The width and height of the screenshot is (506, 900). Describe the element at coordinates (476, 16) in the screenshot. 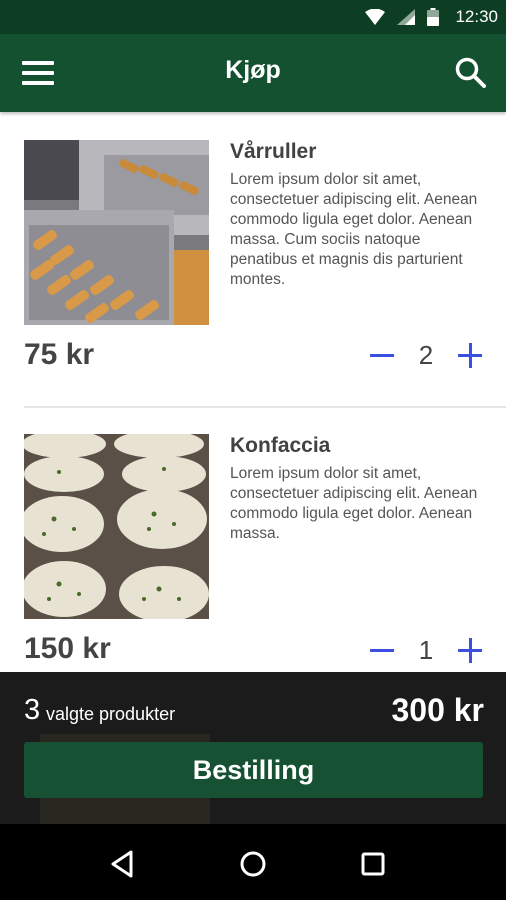

I see `status-time: 12:30` at that location.